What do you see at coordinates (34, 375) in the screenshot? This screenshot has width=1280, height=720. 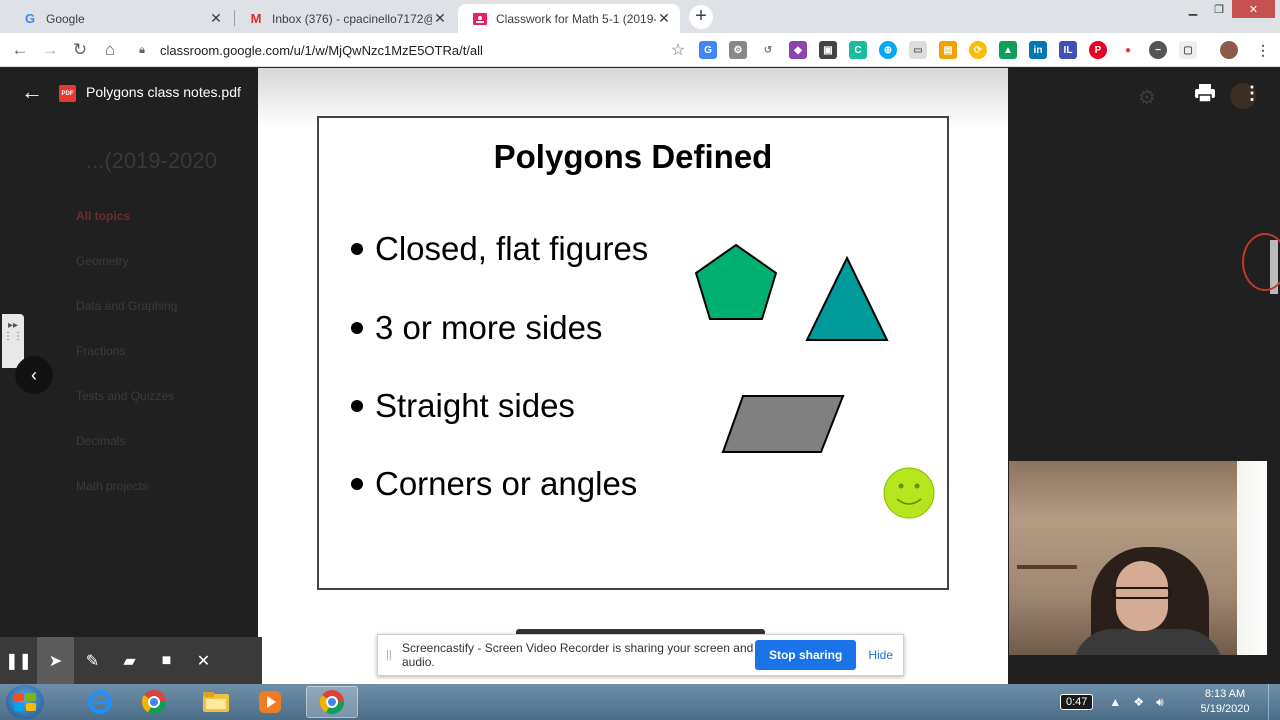 I see `previous-page-button: ‹` at bounding box center [34, 375].